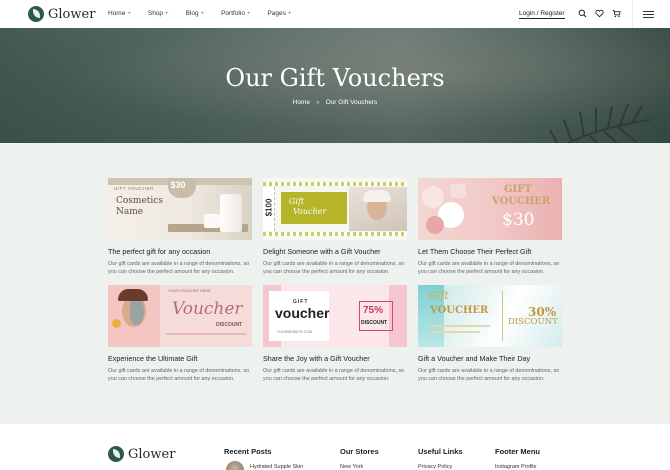 The image size is (670, 470). I want to click on footer-menu-link: Instagram Profile, so click(516, 467).